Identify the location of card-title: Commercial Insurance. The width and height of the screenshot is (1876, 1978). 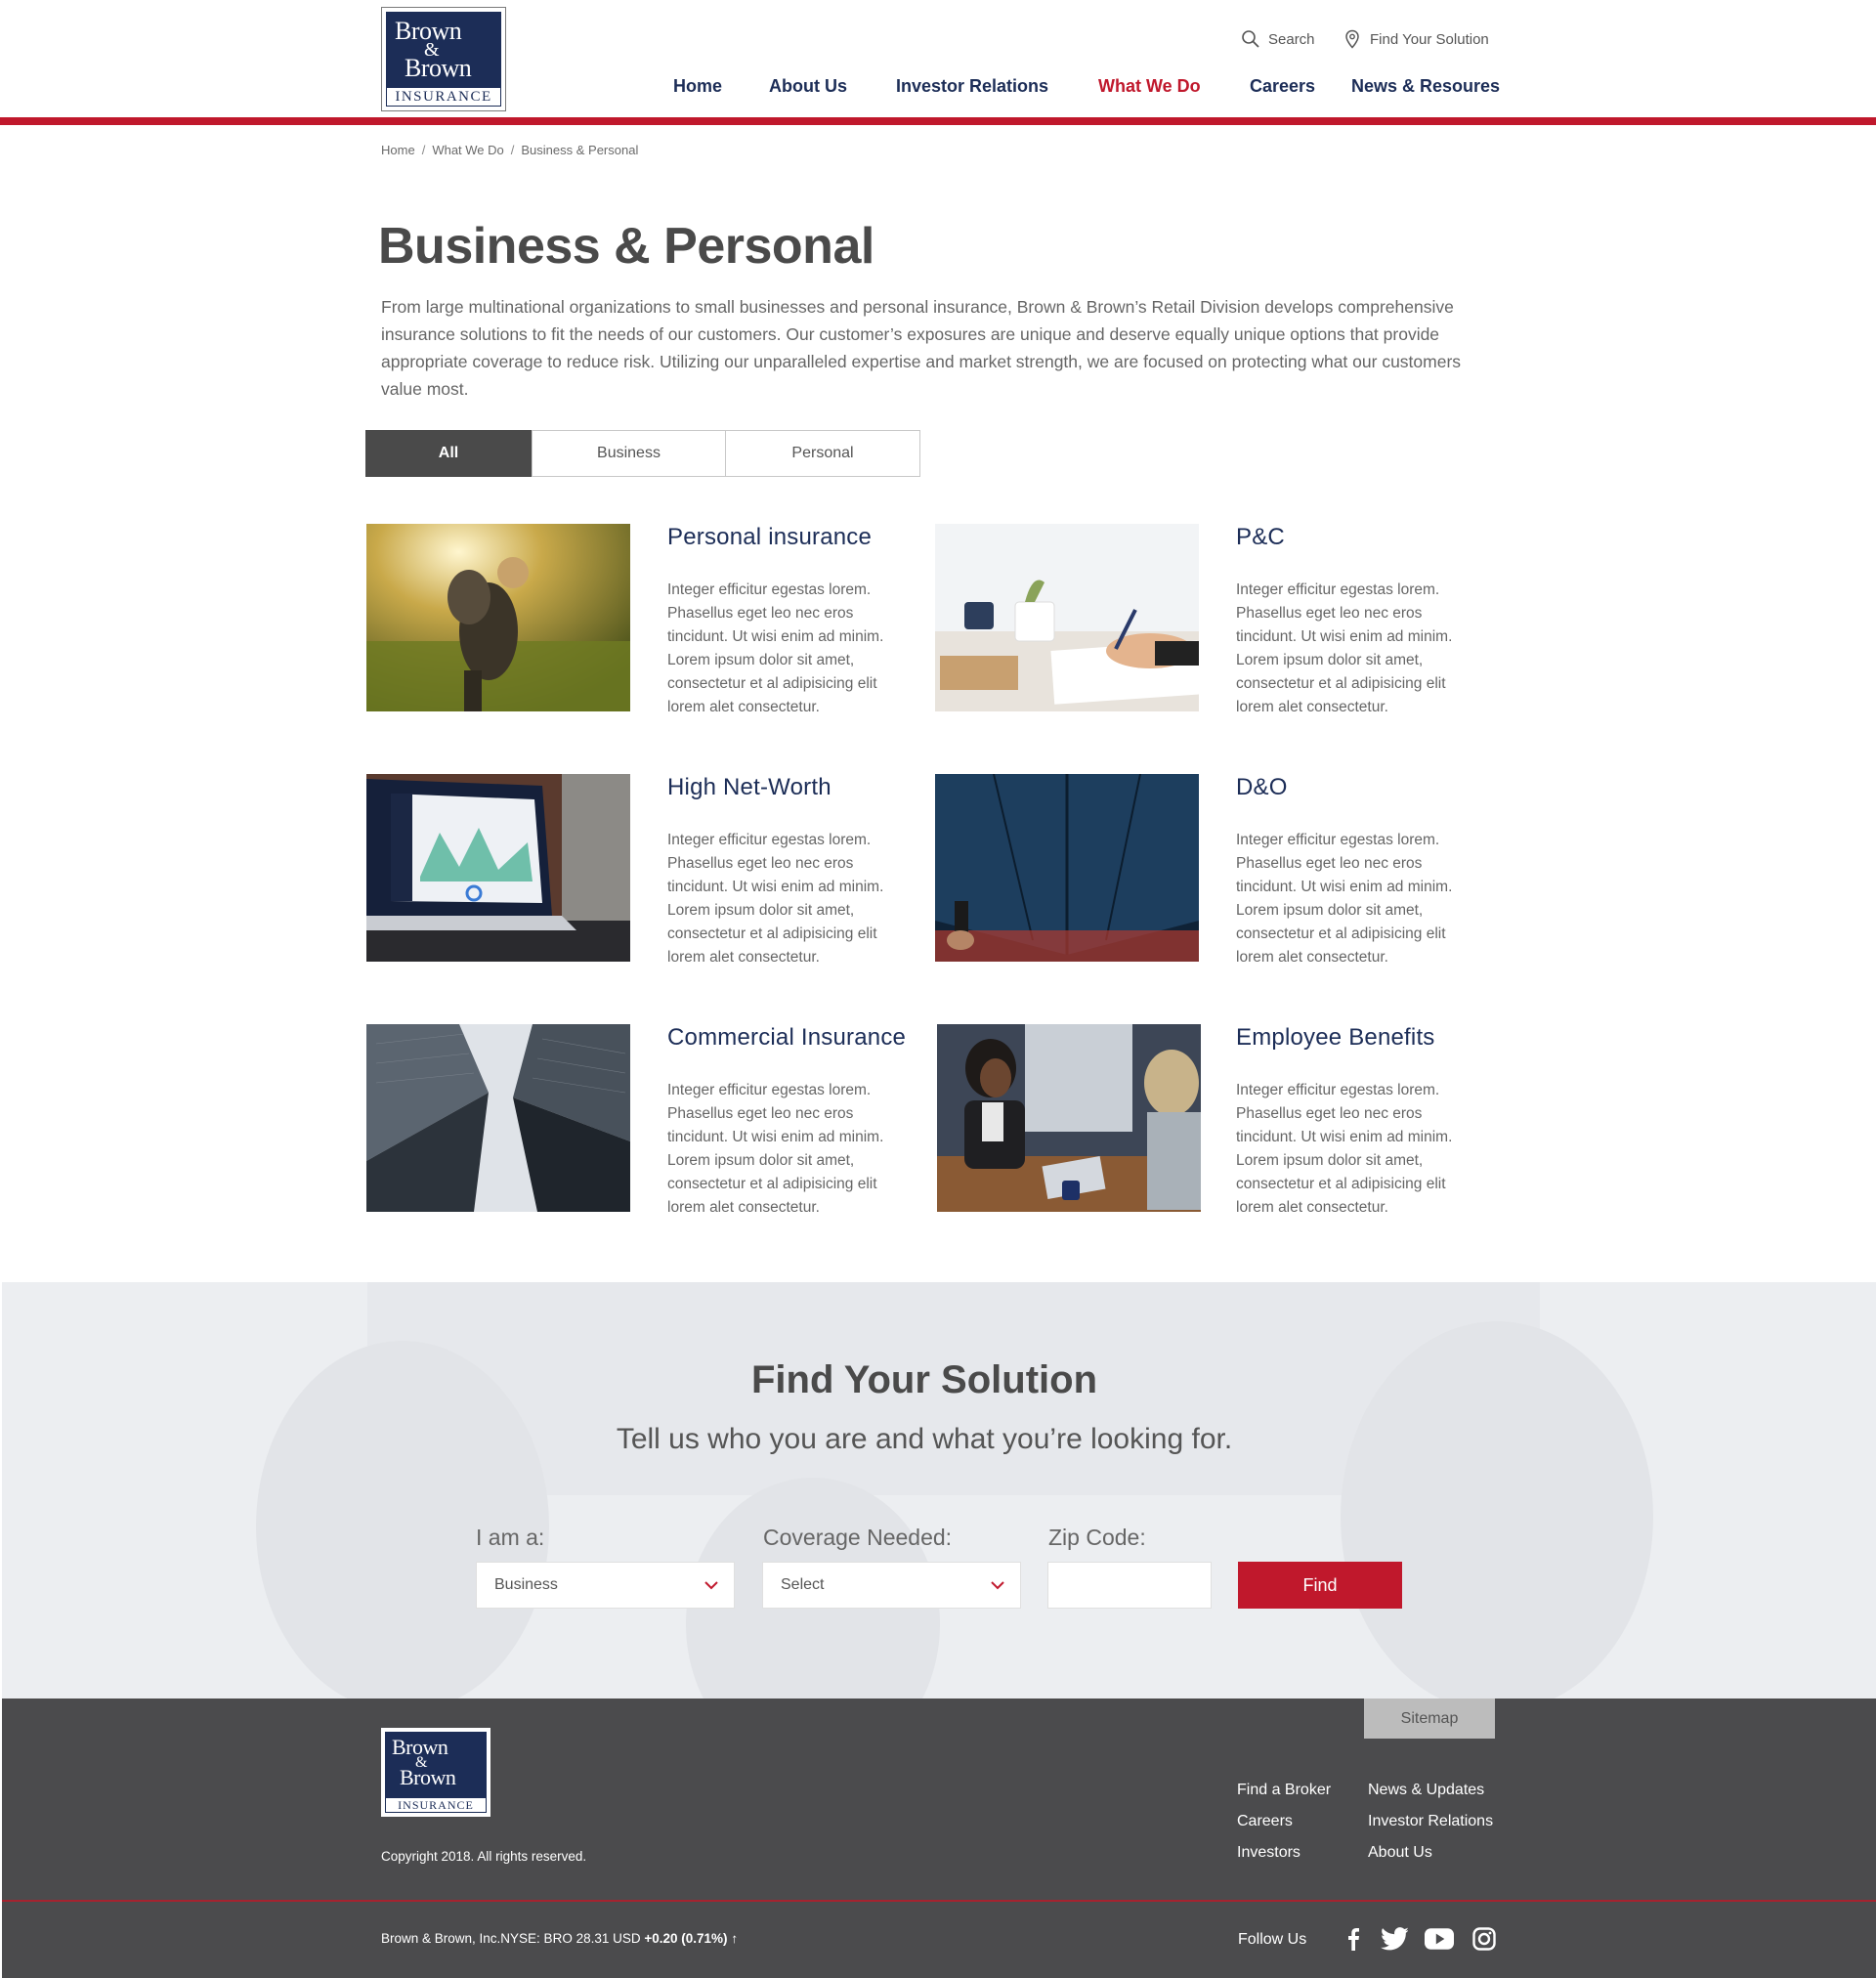
(786, 1038).